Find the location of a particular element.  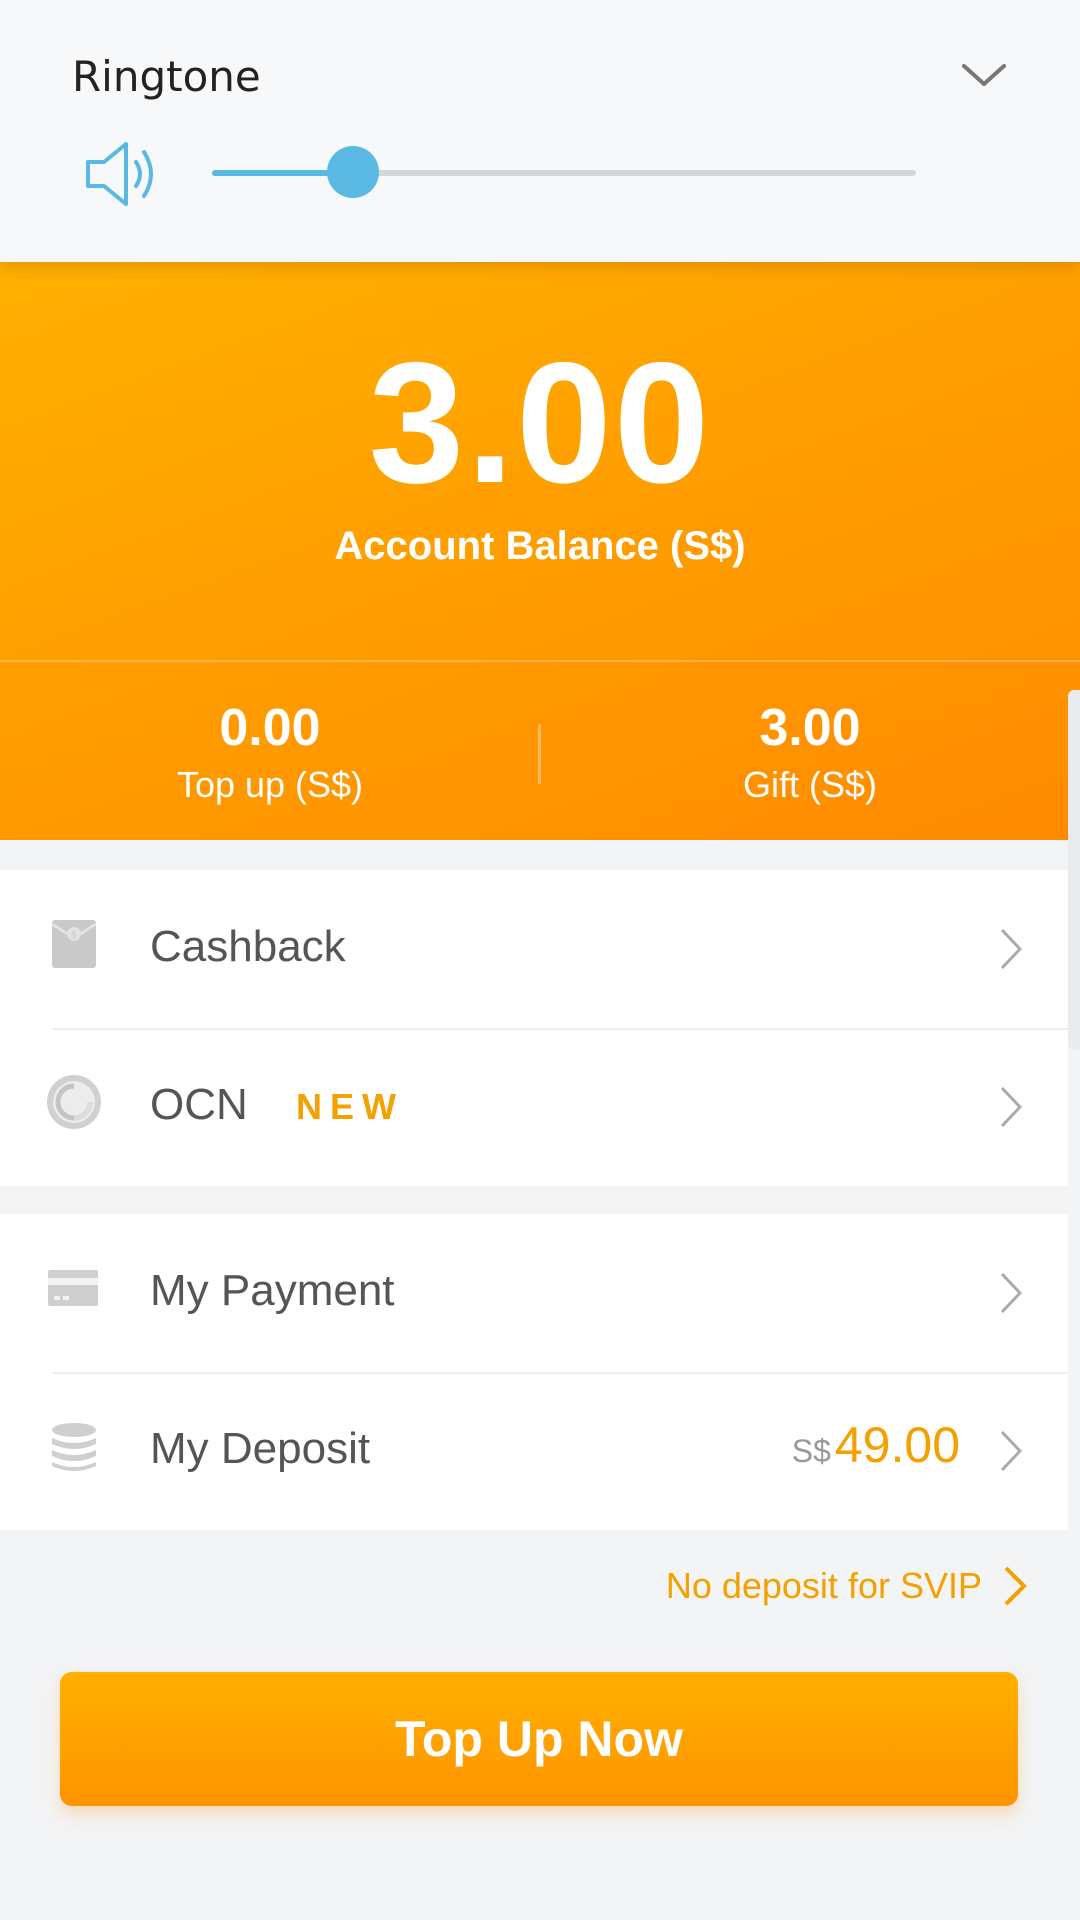

my-payment-label: My Payment is located at coordinates (272, 1290).